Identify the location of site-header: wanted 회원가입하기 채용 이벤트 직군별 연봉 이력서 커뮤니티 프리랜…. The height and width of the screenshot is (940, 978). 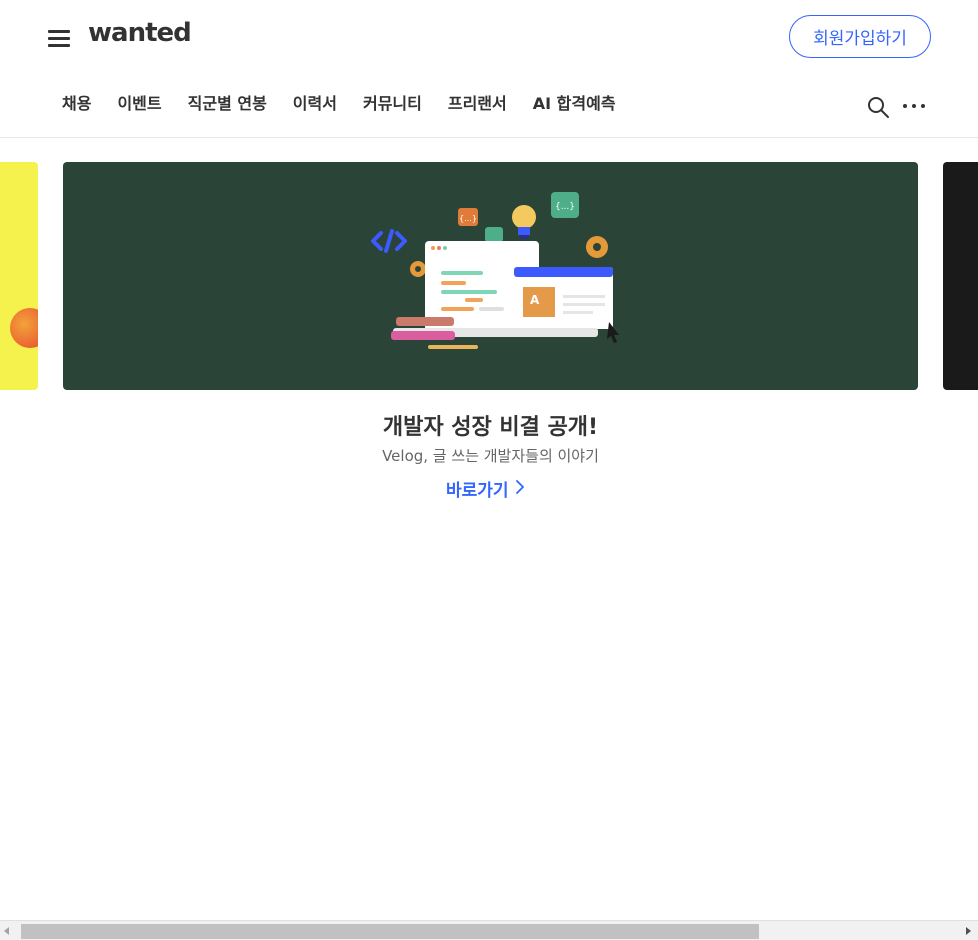
(489, 69).